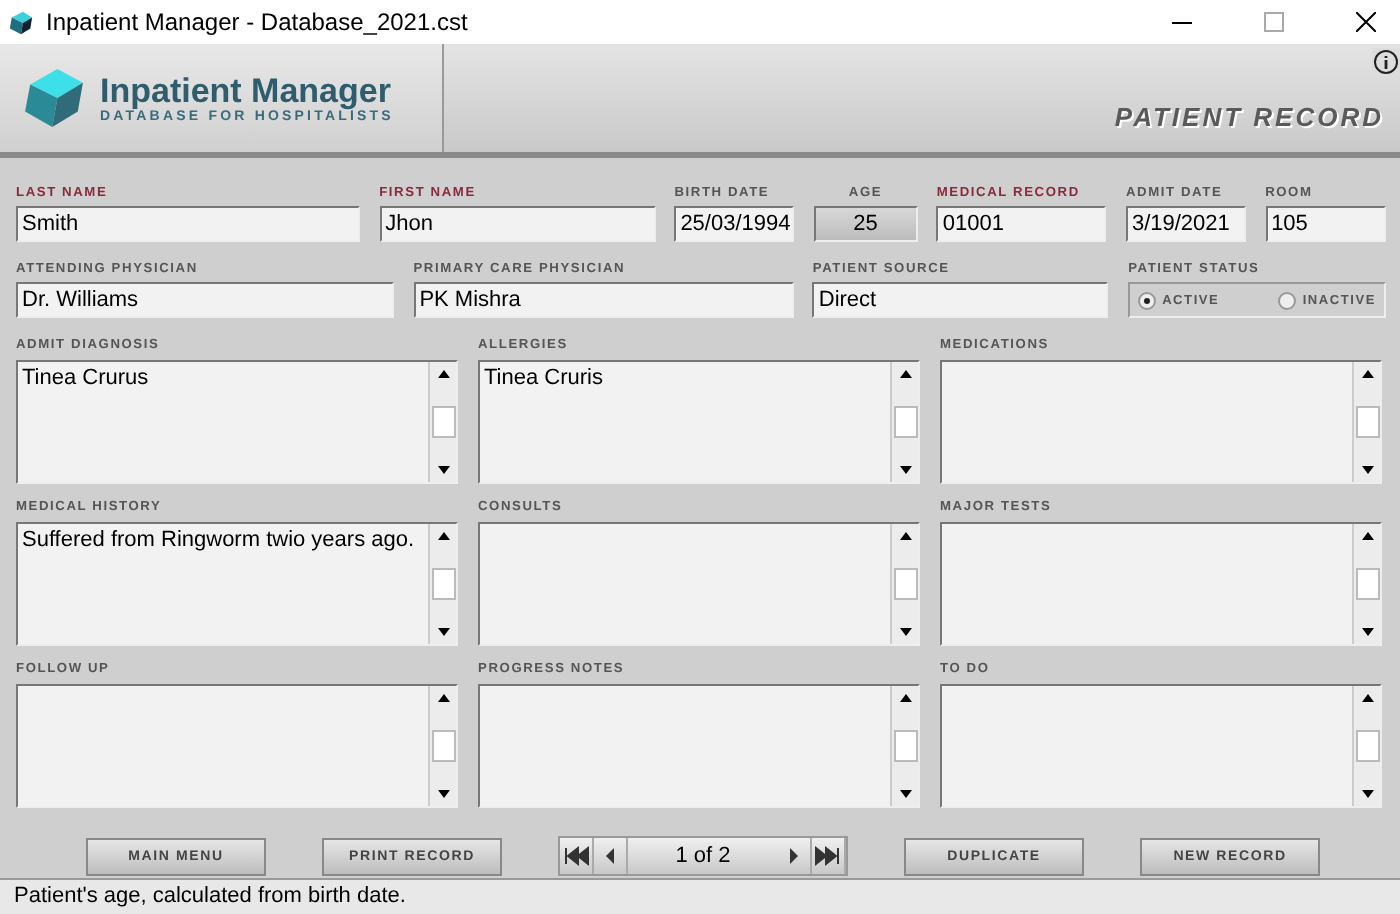 This screenshot has height=914, width=1400. Describe the element at coordinates (1386, 62) in the screenshot. I see `info-icon` at that location.